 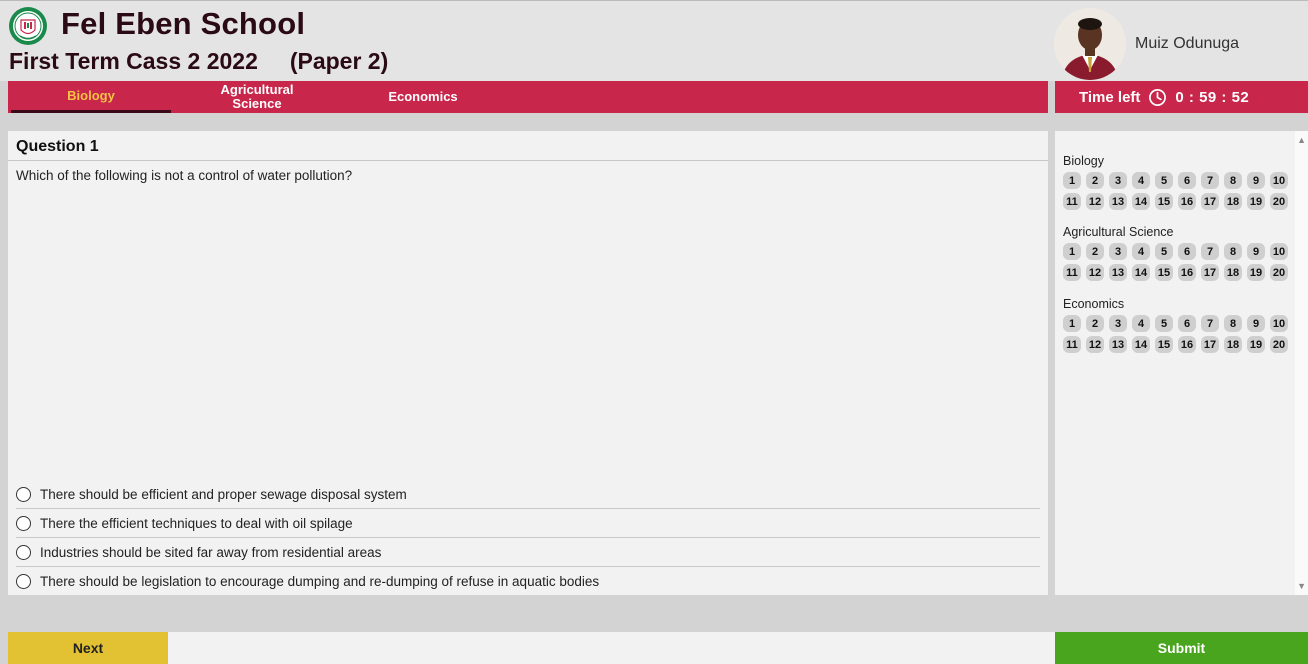 What do you see at coordinates (1212, 97) in the screenshot?
I see `timer-value: 0 : 59 : 52` at bounding box center [1212, 97].